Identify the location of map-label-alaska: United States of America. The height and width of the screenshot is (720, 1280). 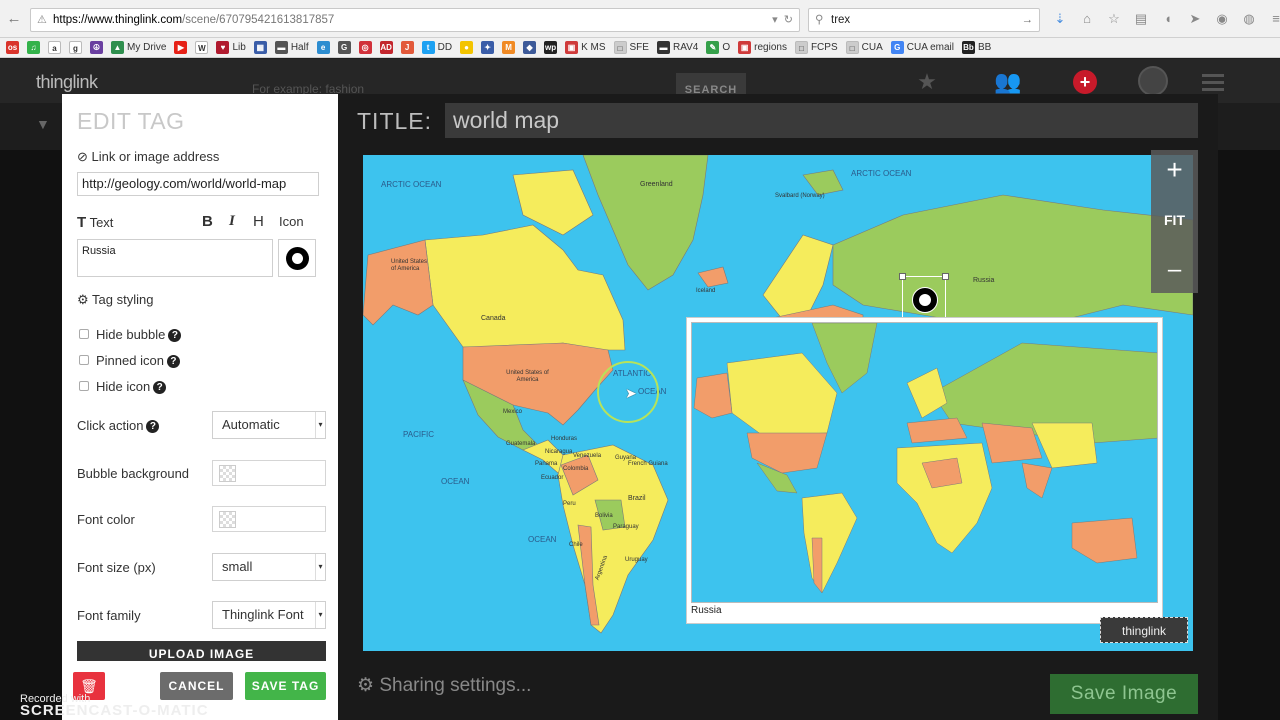
(409, 265).